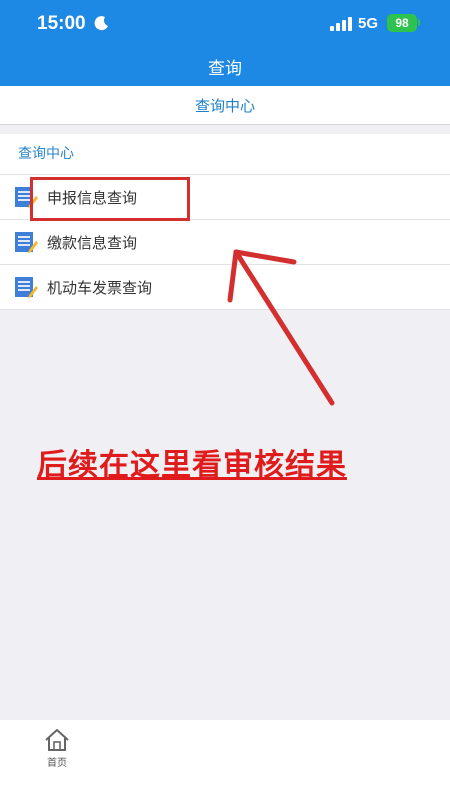 Image resolution: width=450 pixels, height=800 pixels. What do you see at coordinates (341, 24) in the screenshot?
I see `signal-icon` at bounding box center [341, 24].